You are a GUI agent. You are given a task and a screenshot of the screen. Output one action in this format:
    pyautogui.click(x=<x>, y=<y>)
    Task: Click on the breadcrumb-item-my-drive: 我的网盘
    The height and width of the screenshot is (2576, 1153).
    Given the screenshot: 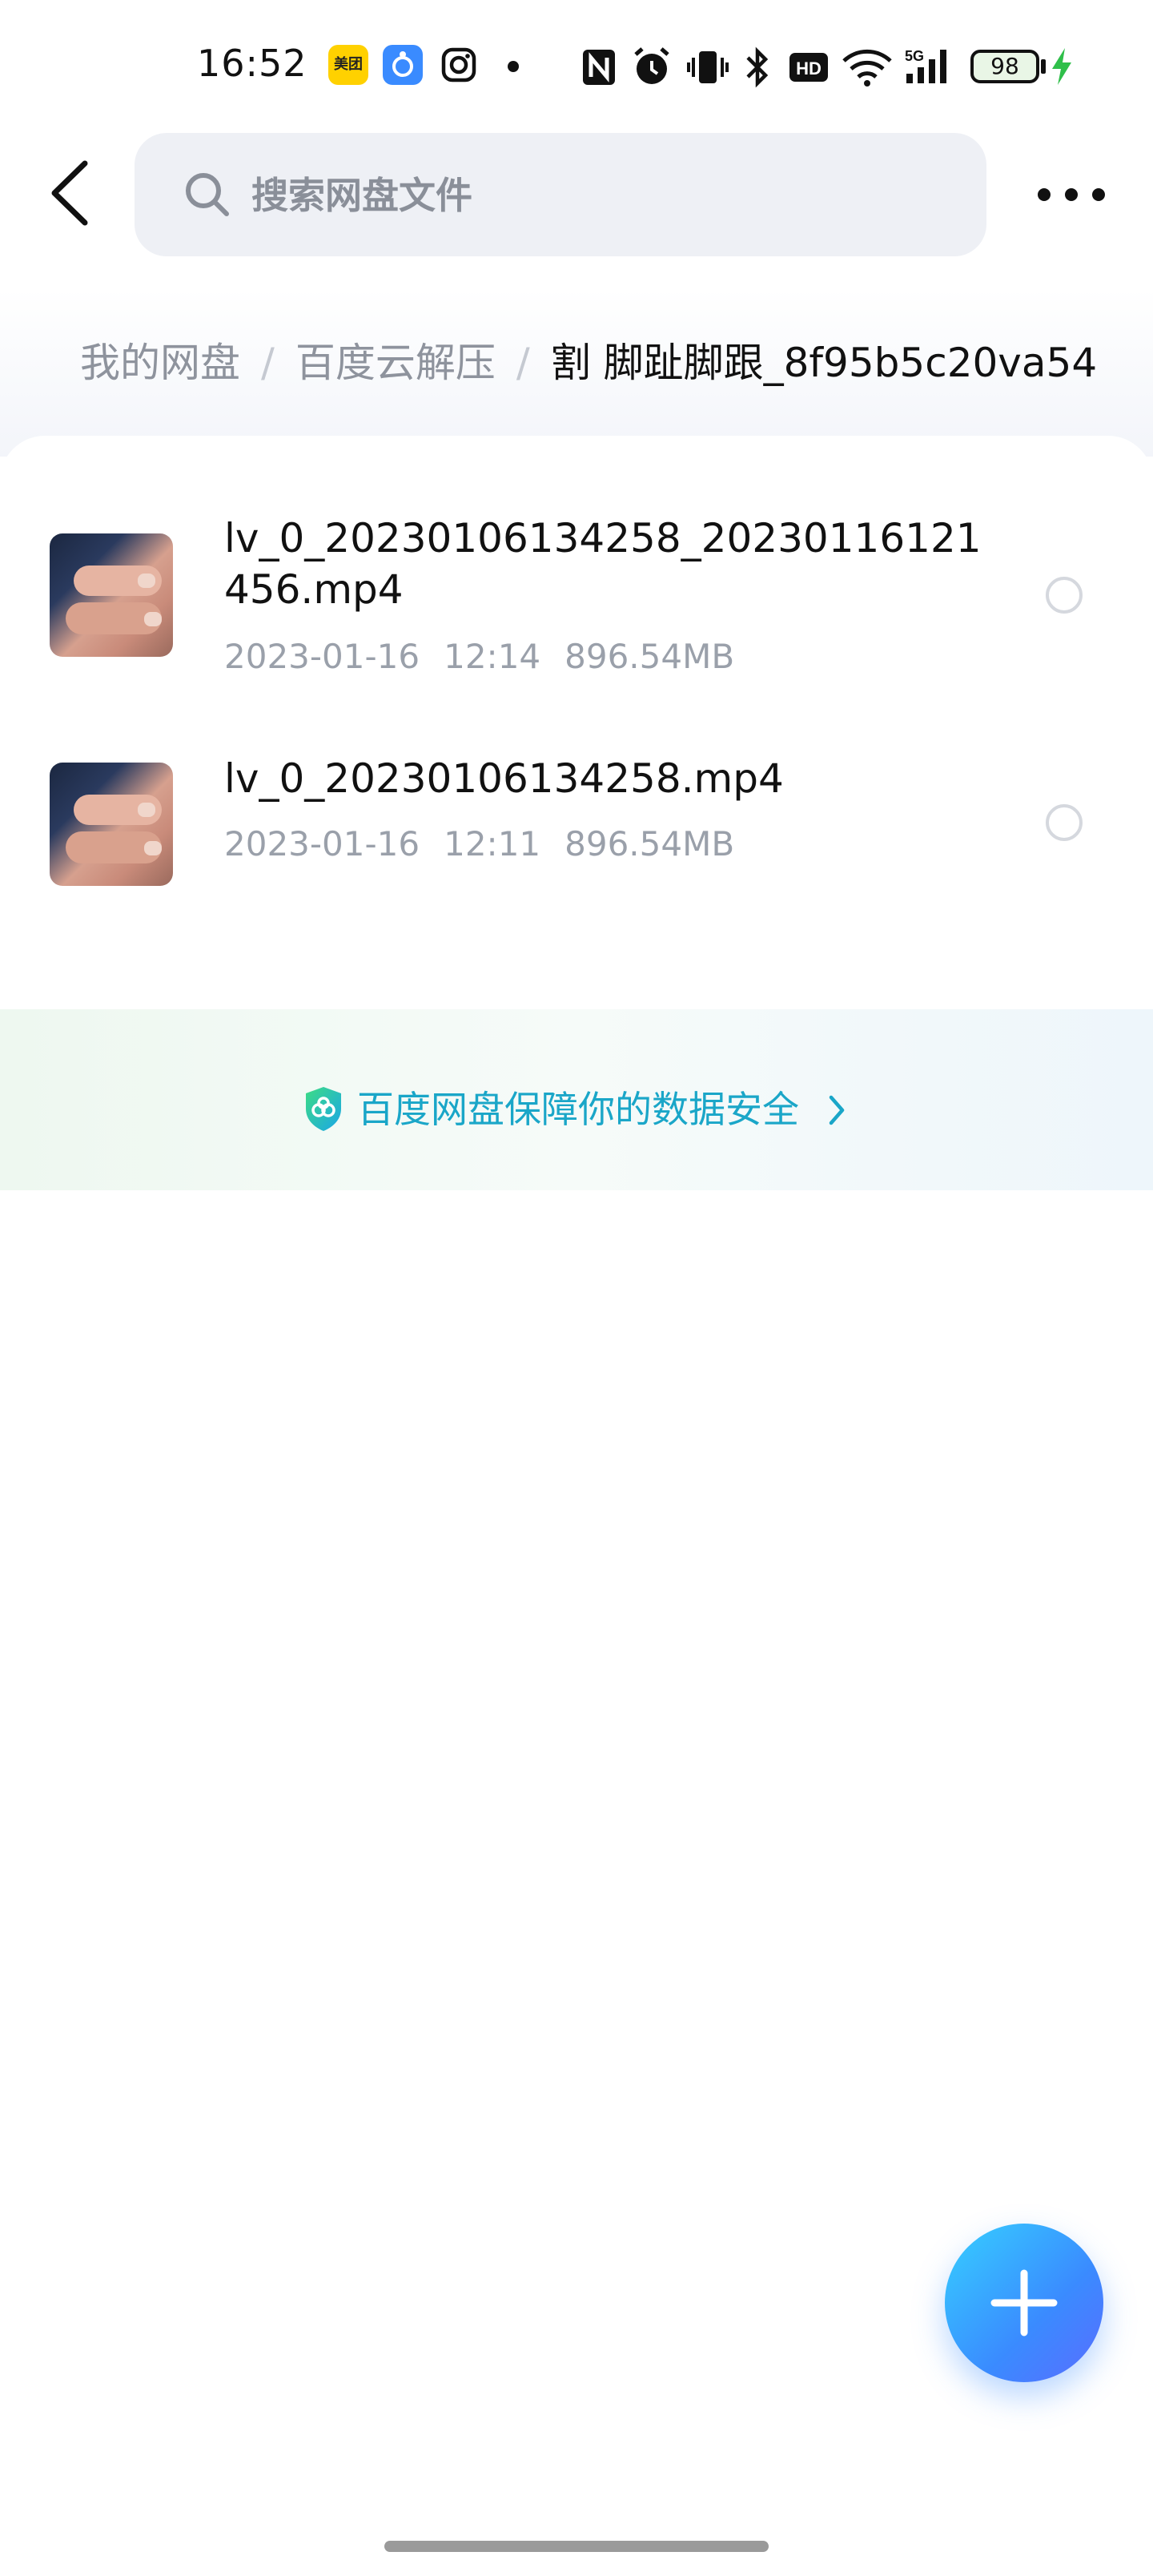 What is the action you would take?
    pyautogui.click(x=160, y=363)
    